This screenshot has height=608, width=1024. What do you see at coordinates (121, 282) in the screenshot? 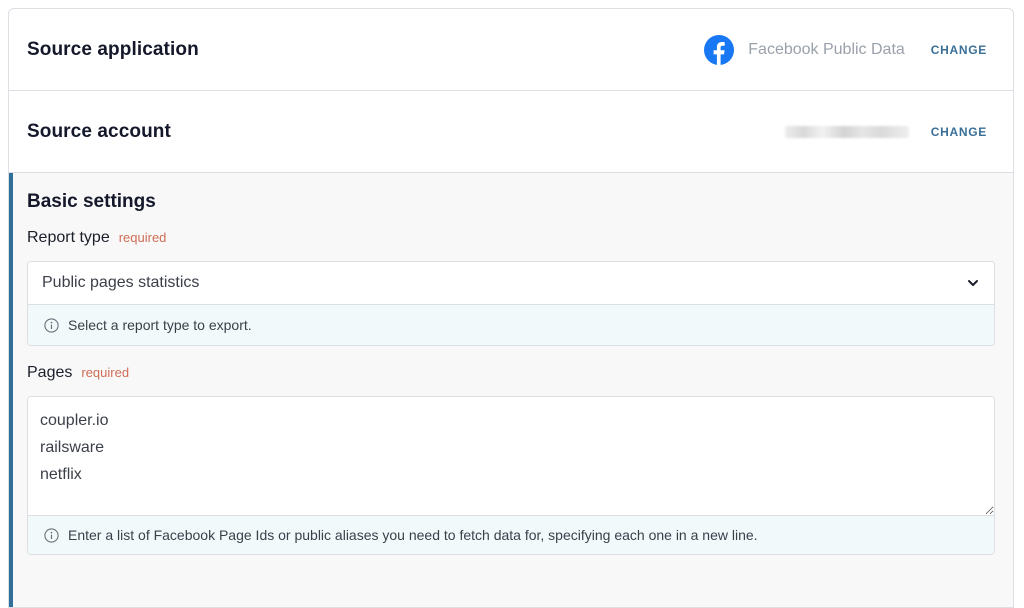
I see `report-type-selected-value: Public pages statistics` at bounding box center [121, 282].